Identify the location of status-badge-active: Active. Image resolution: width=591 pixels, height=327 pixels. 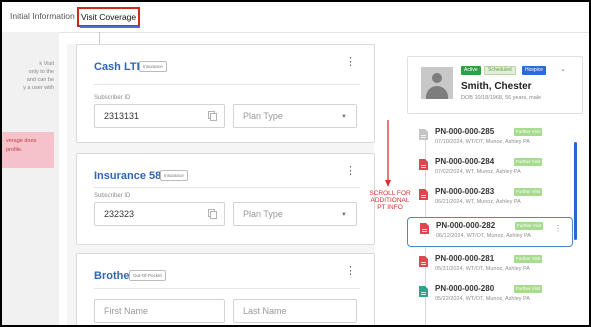
(471, 70).